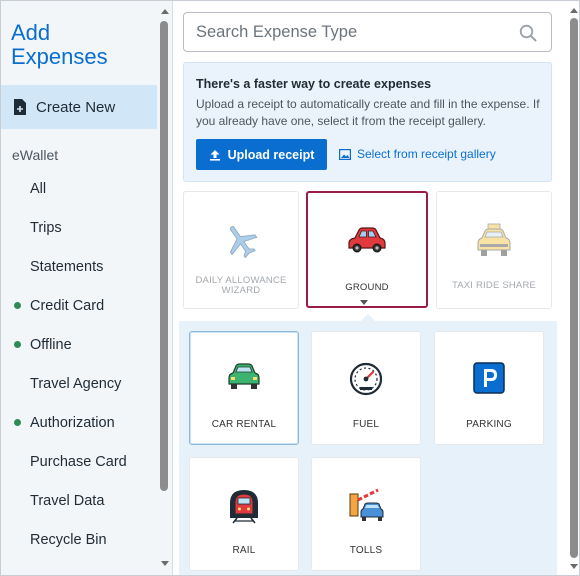 The width and height of the screenshot is (580, 576). What do you see at coordinates (366, 379) in the screenshot?
I see `fuel-gauge-icon` at bounding box center [366, 379].